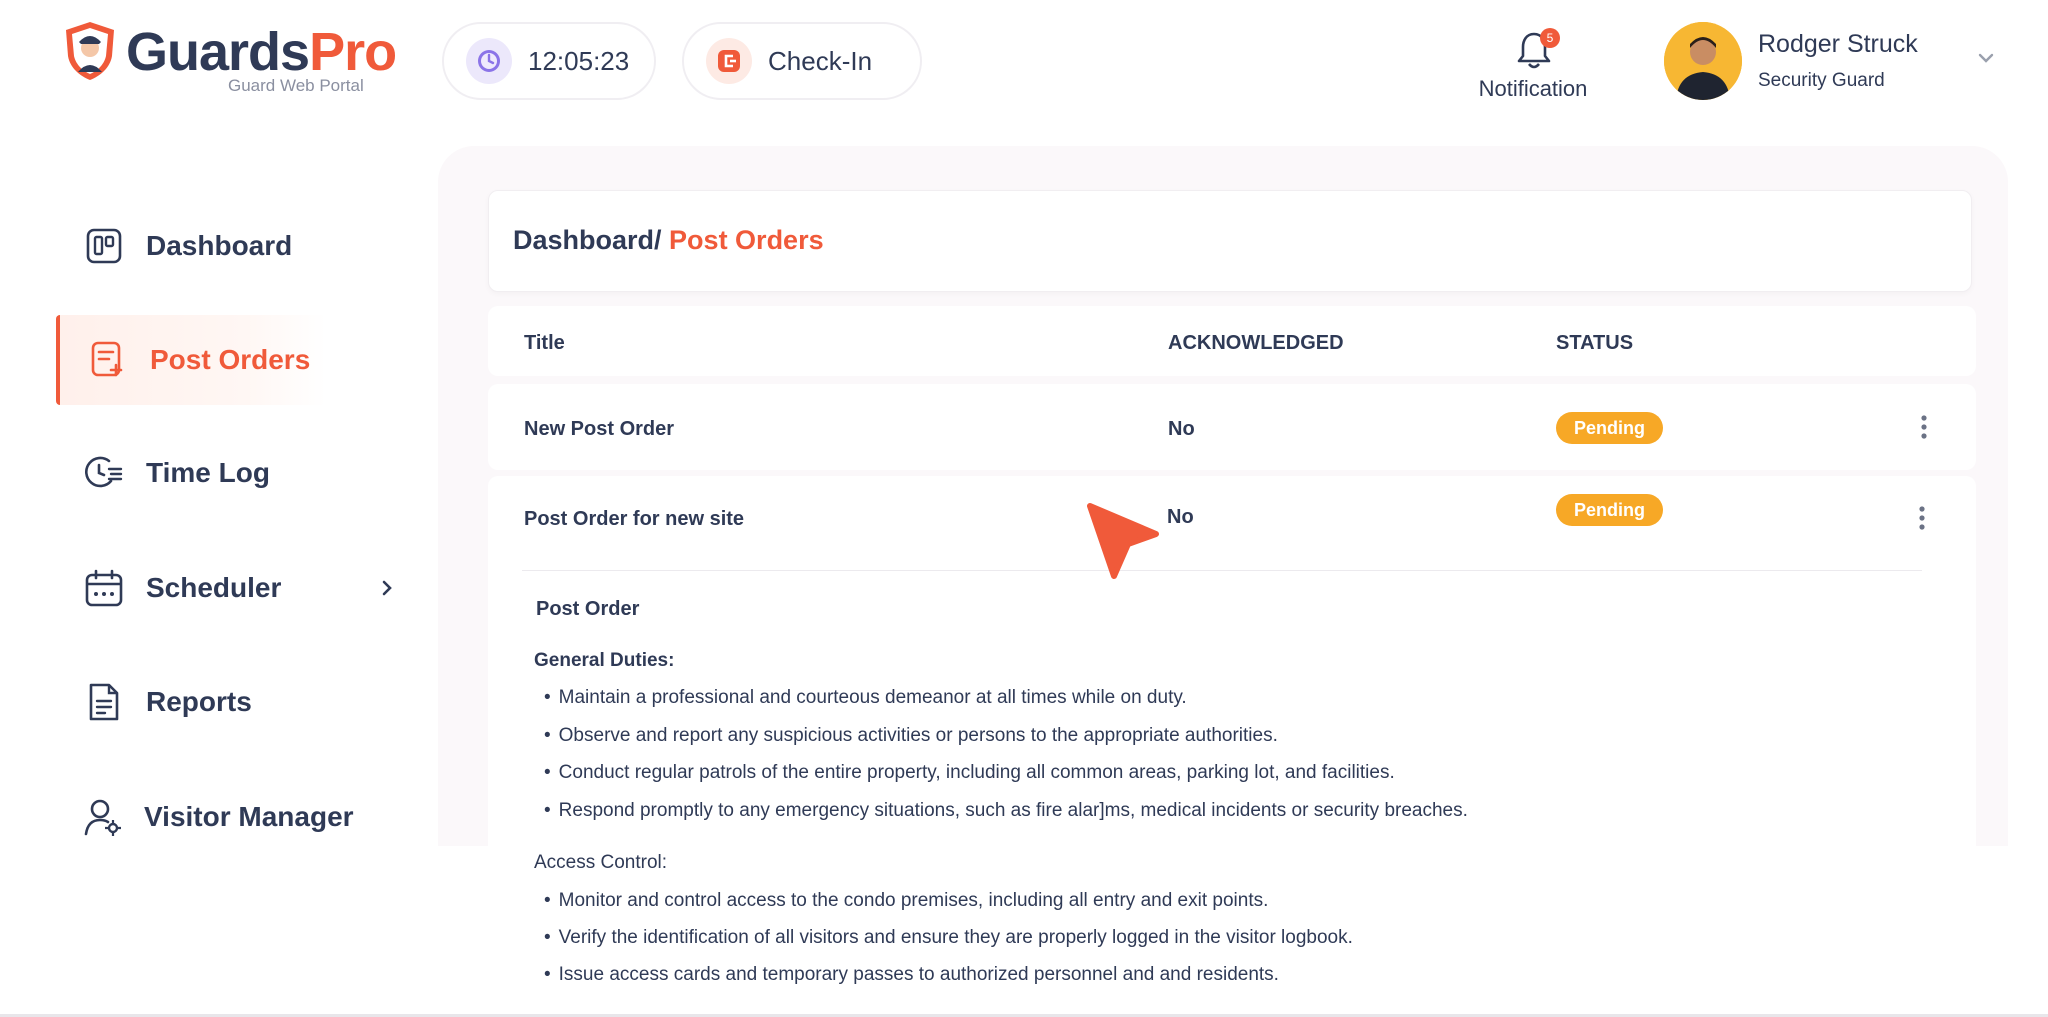 The height and width of the screenshot is (1017, 2048). Describe the element at coordinates (579, 60) in the screenshot. I see `clock-time: 12:05:23` at that location.